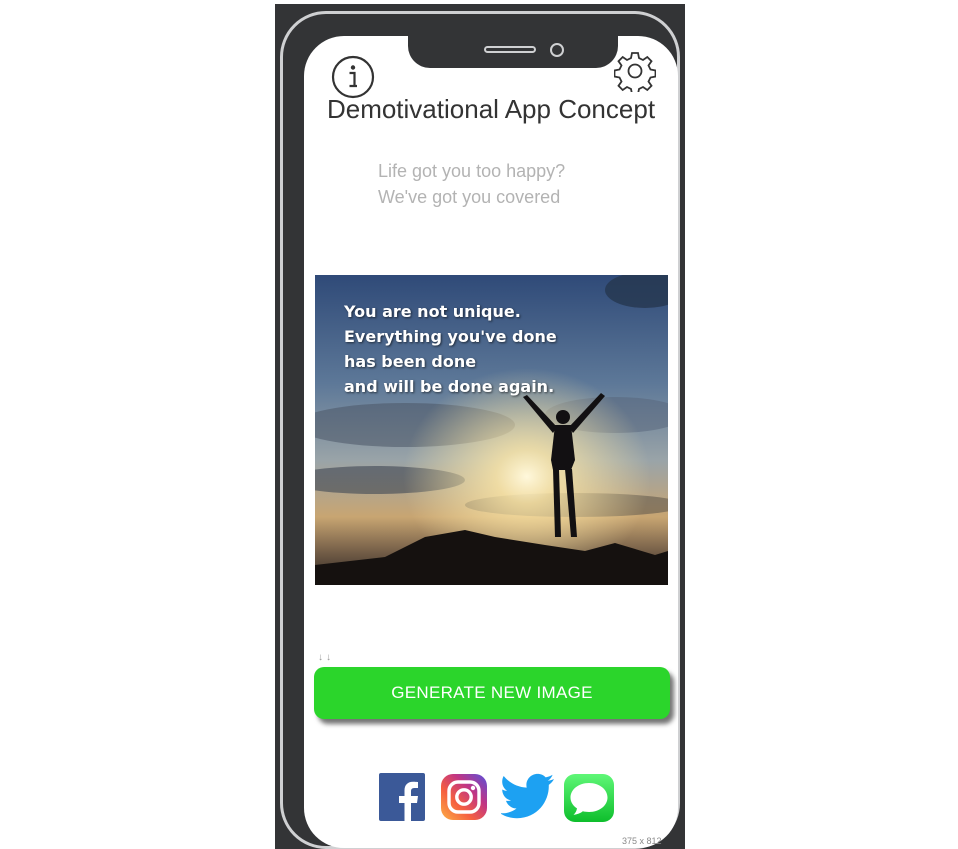 This screenshot has height=849, width=958. I want to click on quote-line-2: Everything you've done, so click(450, 336).